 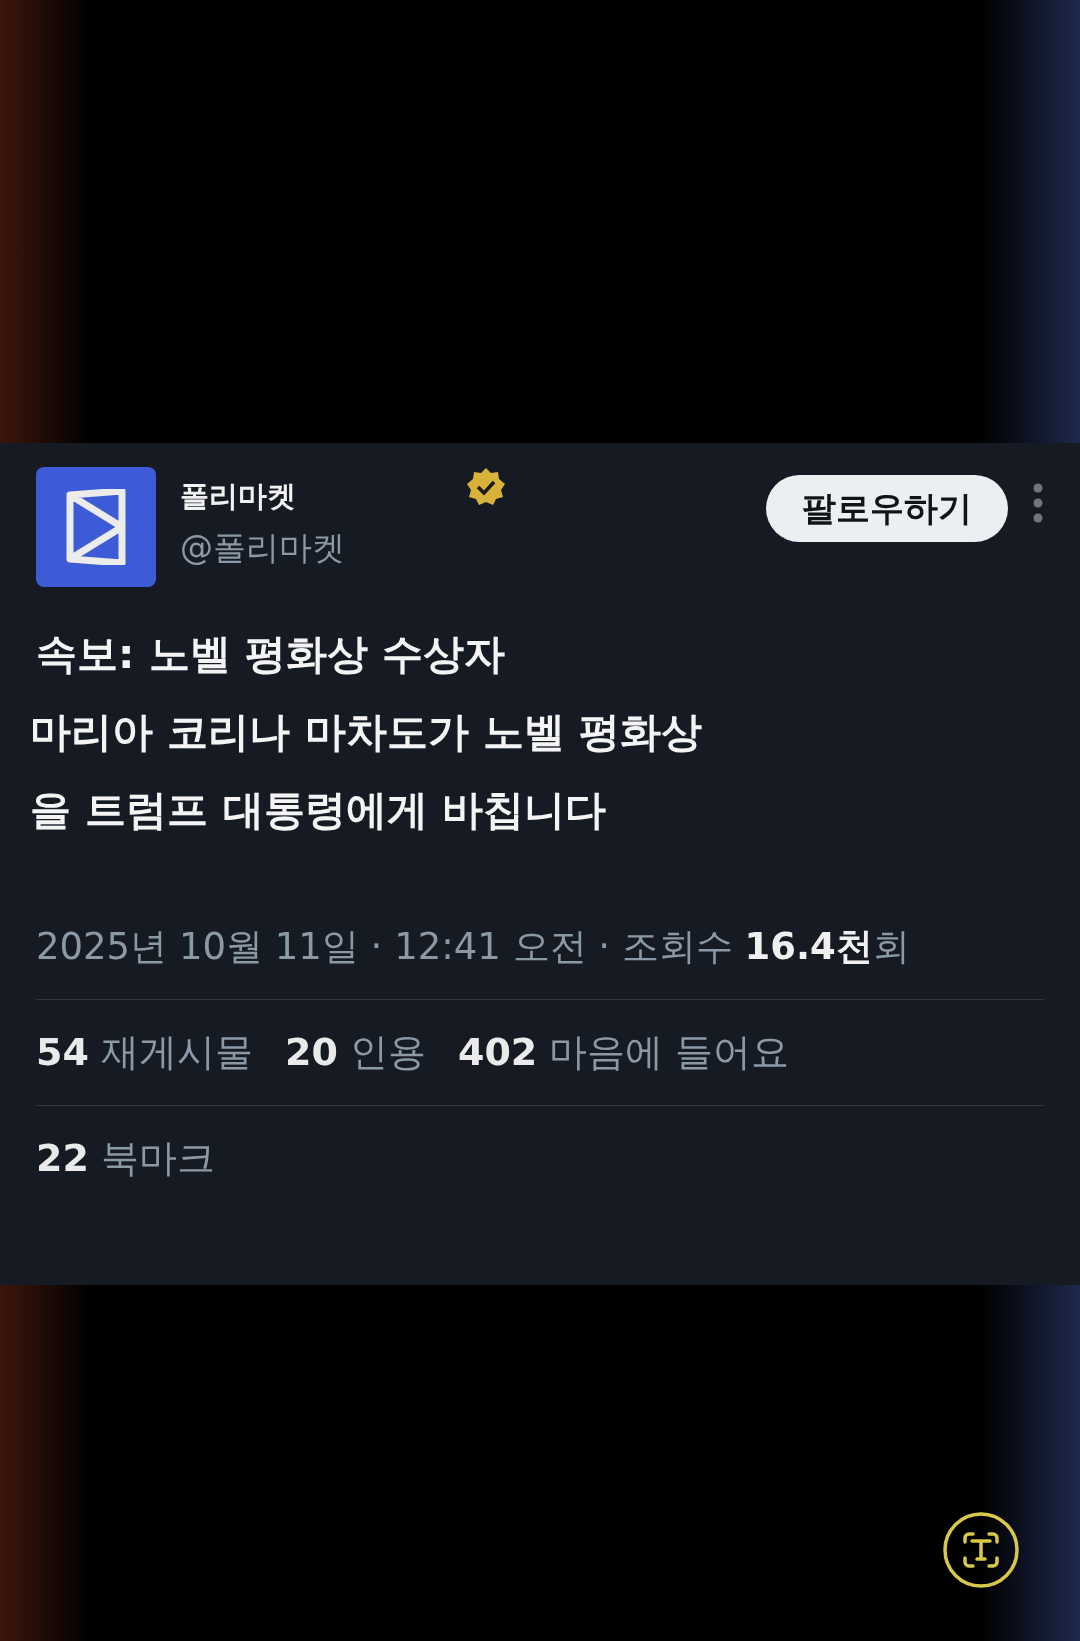 What do you see at coordinates (367, 732) in the screenshot?
I see `post-text-line: 마리아 코리나 마차도가 노벨 평화상` at bounding box center [367, 732].